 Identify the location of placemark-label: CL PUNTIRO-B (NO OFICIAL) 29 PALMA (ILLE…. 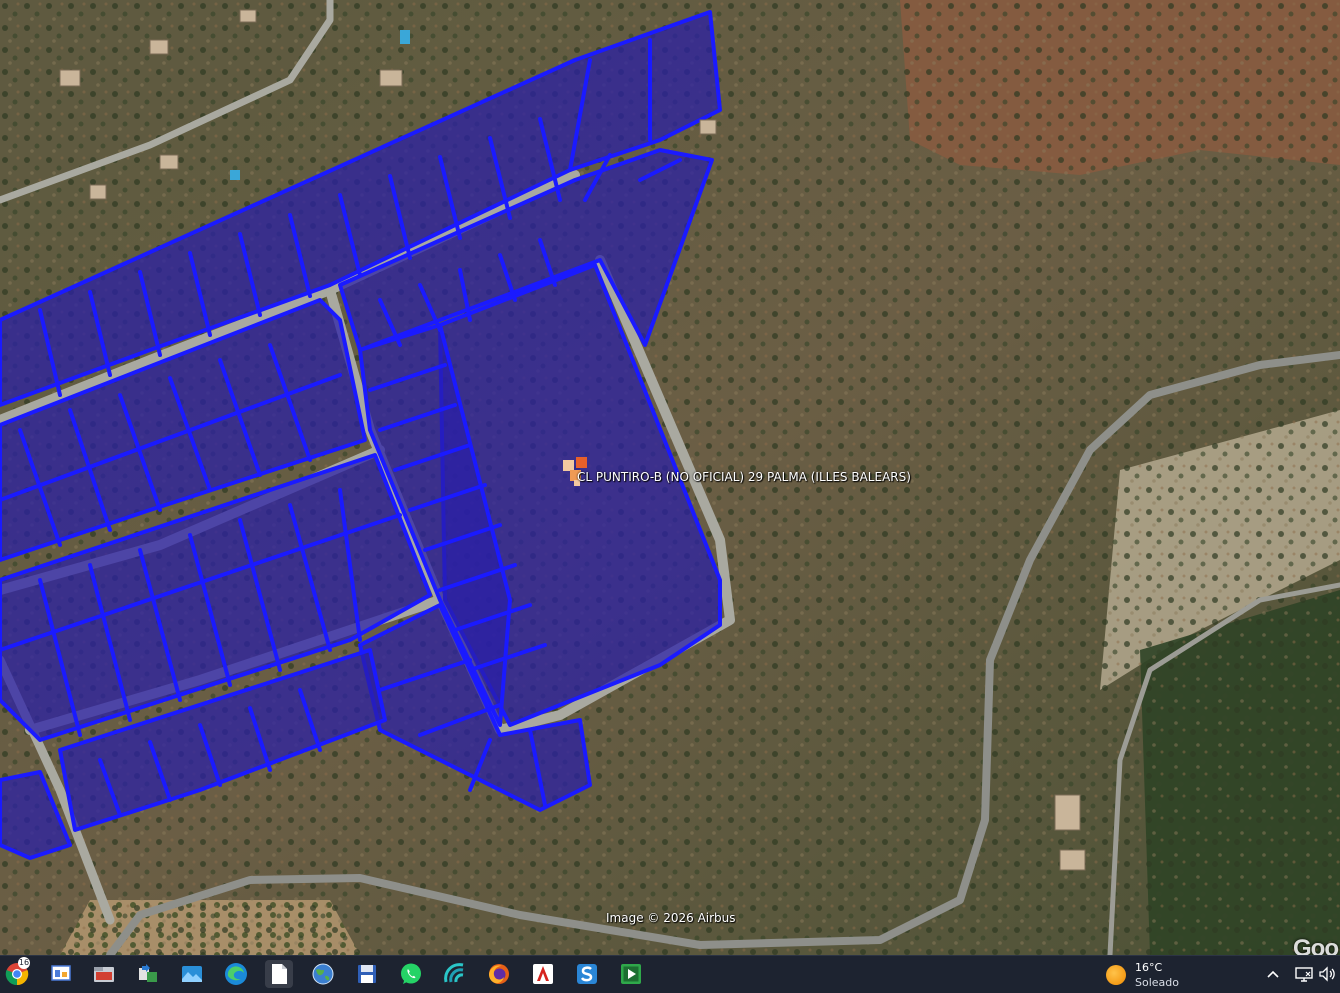
(744, 477).